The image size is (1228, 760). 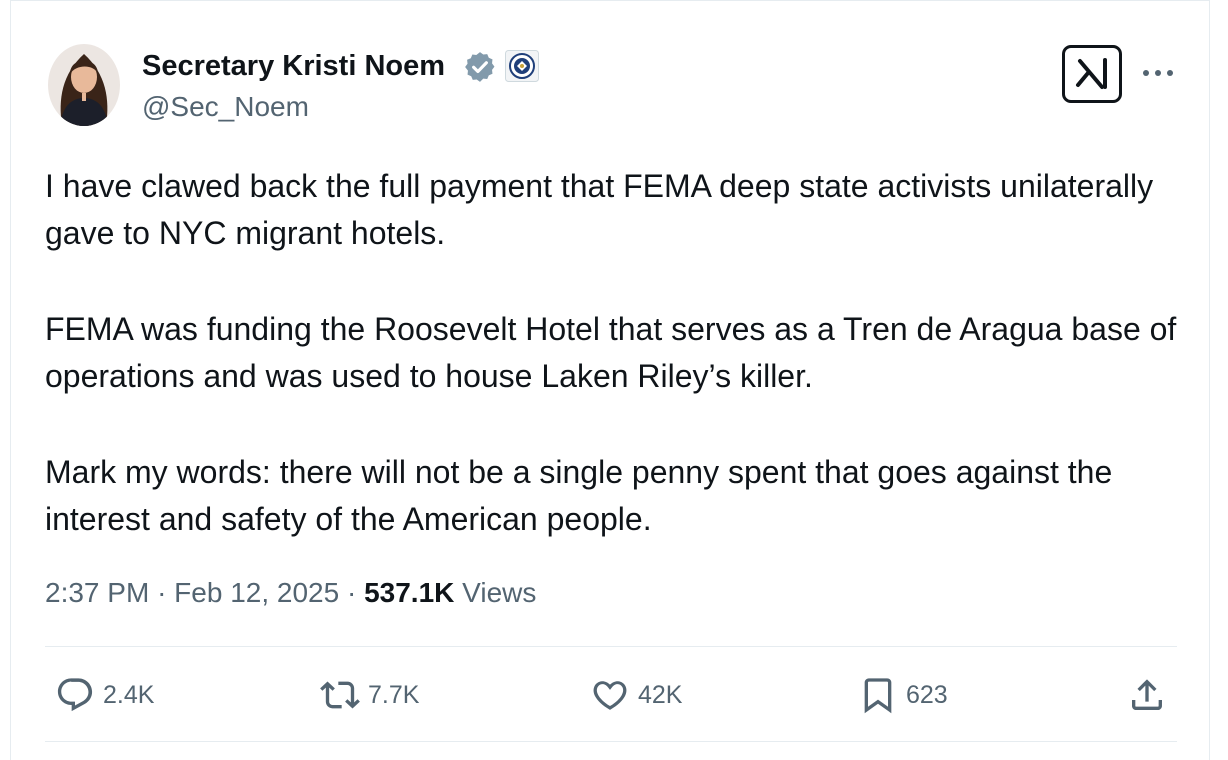 I want to click on views-label: Views, so click(x=499, y=592).